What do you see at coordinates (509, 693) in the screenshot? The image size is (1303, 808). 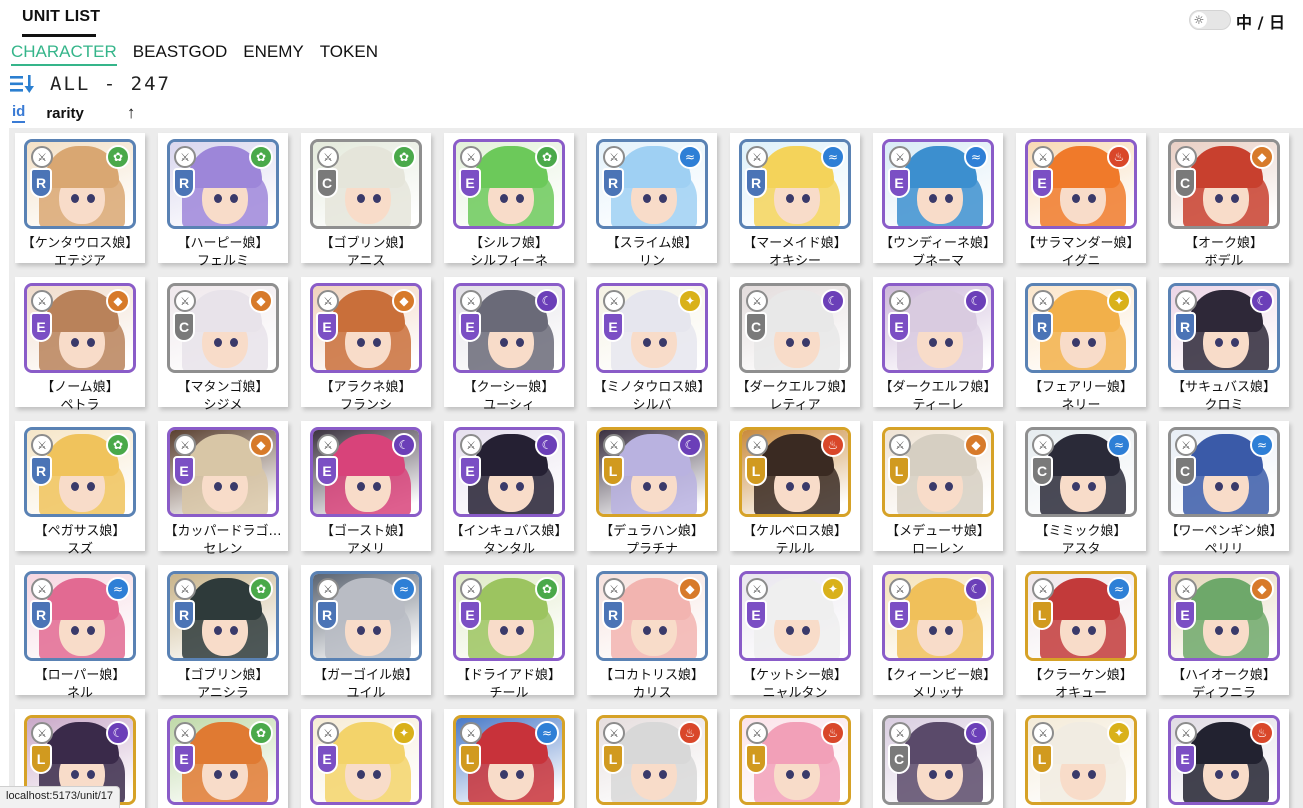 I see `unit-name: チール` at bounding box center [509, 693].